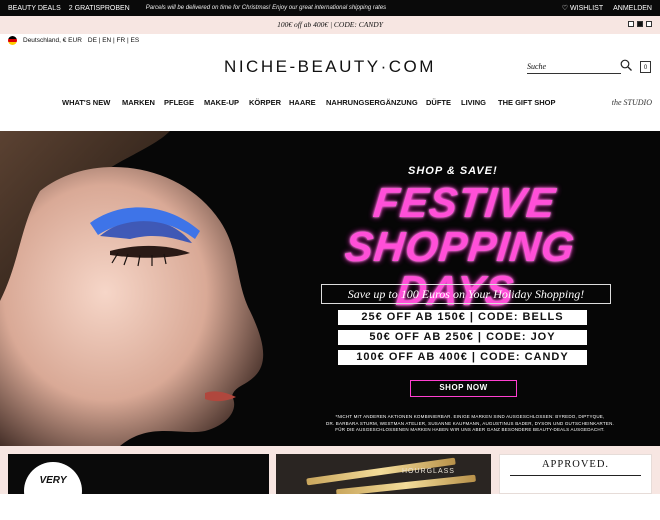  What do you see at coordinates (34, 8) in the screenshot?
I see `beauty-deals-link: BEAUTY DEALS` at bounding box center [34, 8].